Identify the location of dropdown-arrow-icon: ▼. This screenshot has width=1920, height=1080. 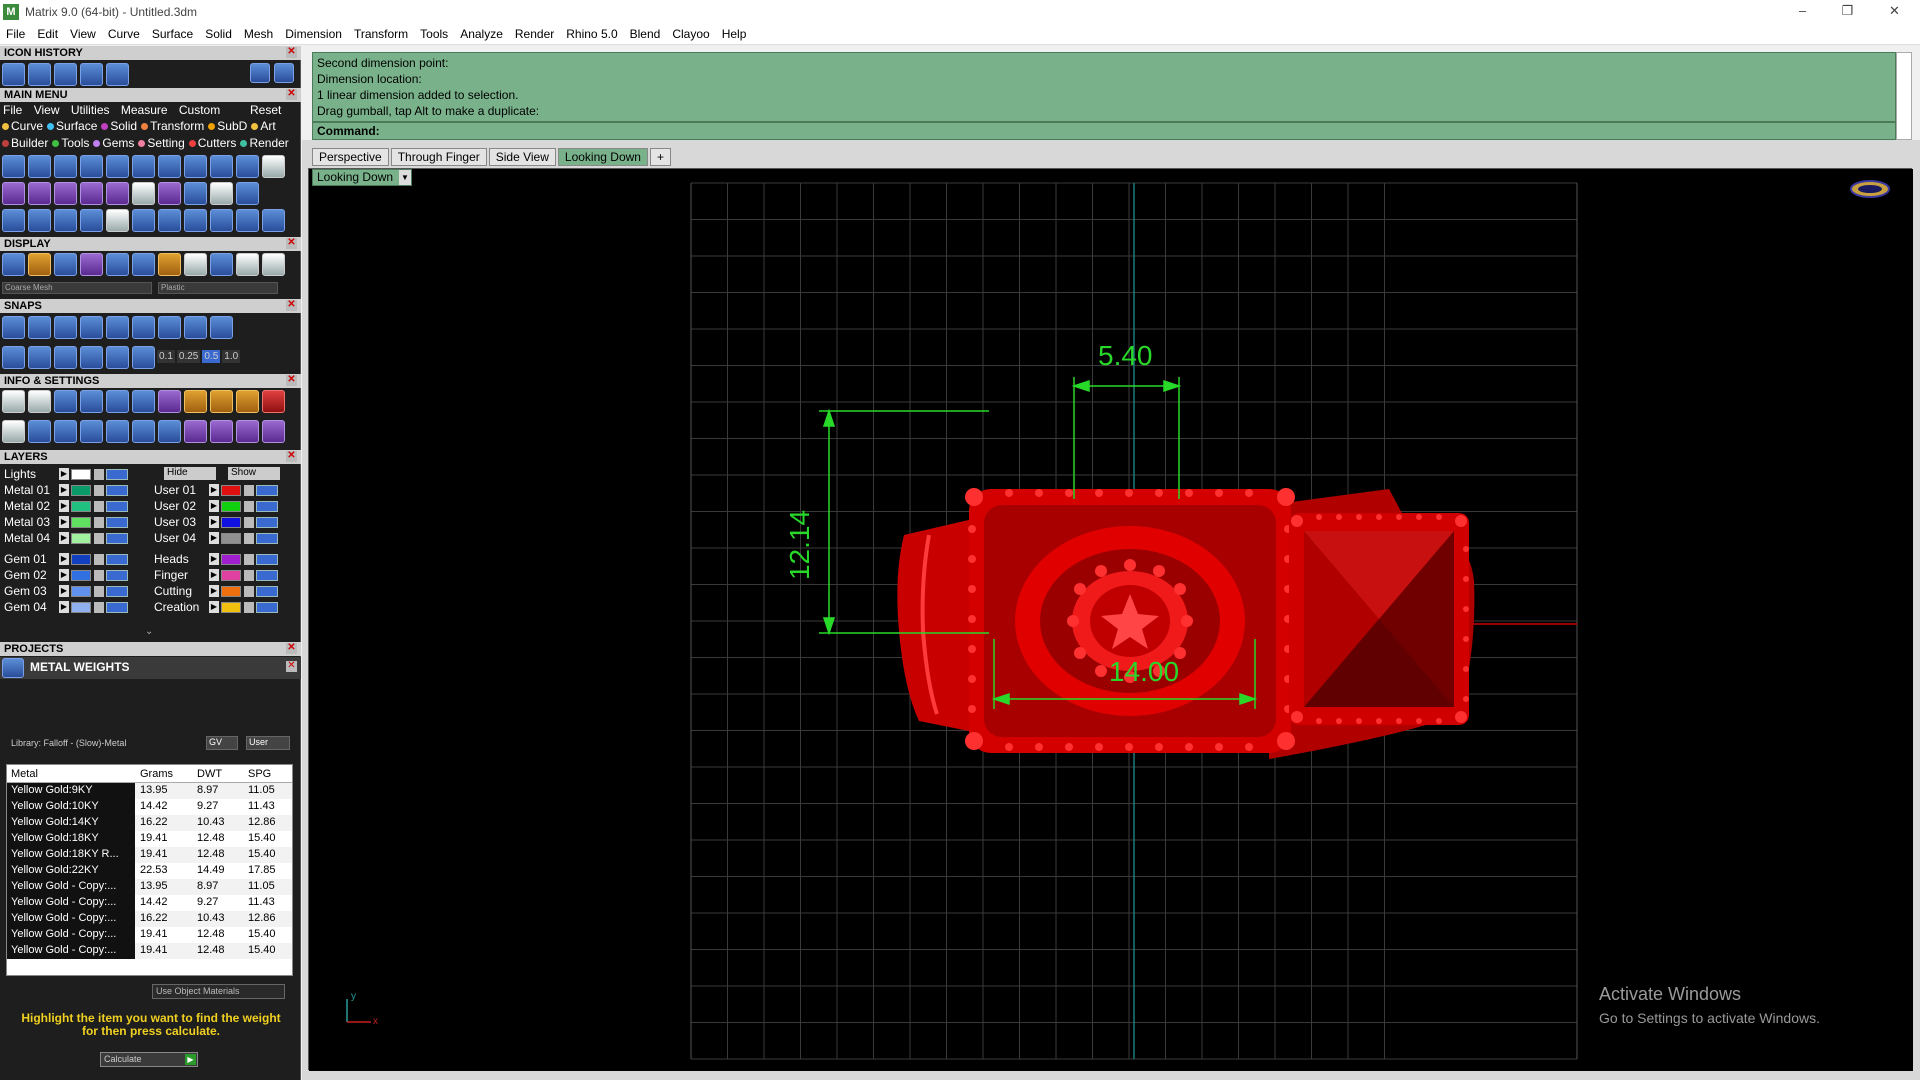
(405, 177).